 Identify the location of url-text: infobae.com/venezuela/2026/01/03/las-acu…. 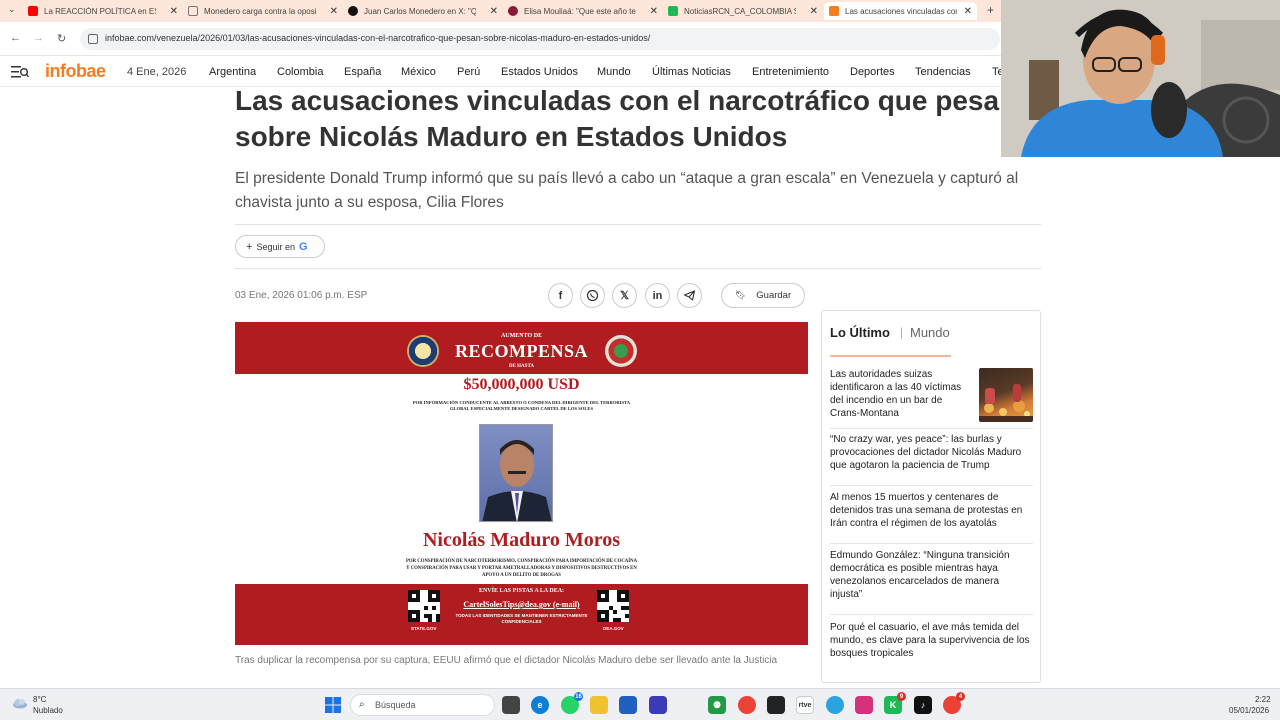
(377, 38).